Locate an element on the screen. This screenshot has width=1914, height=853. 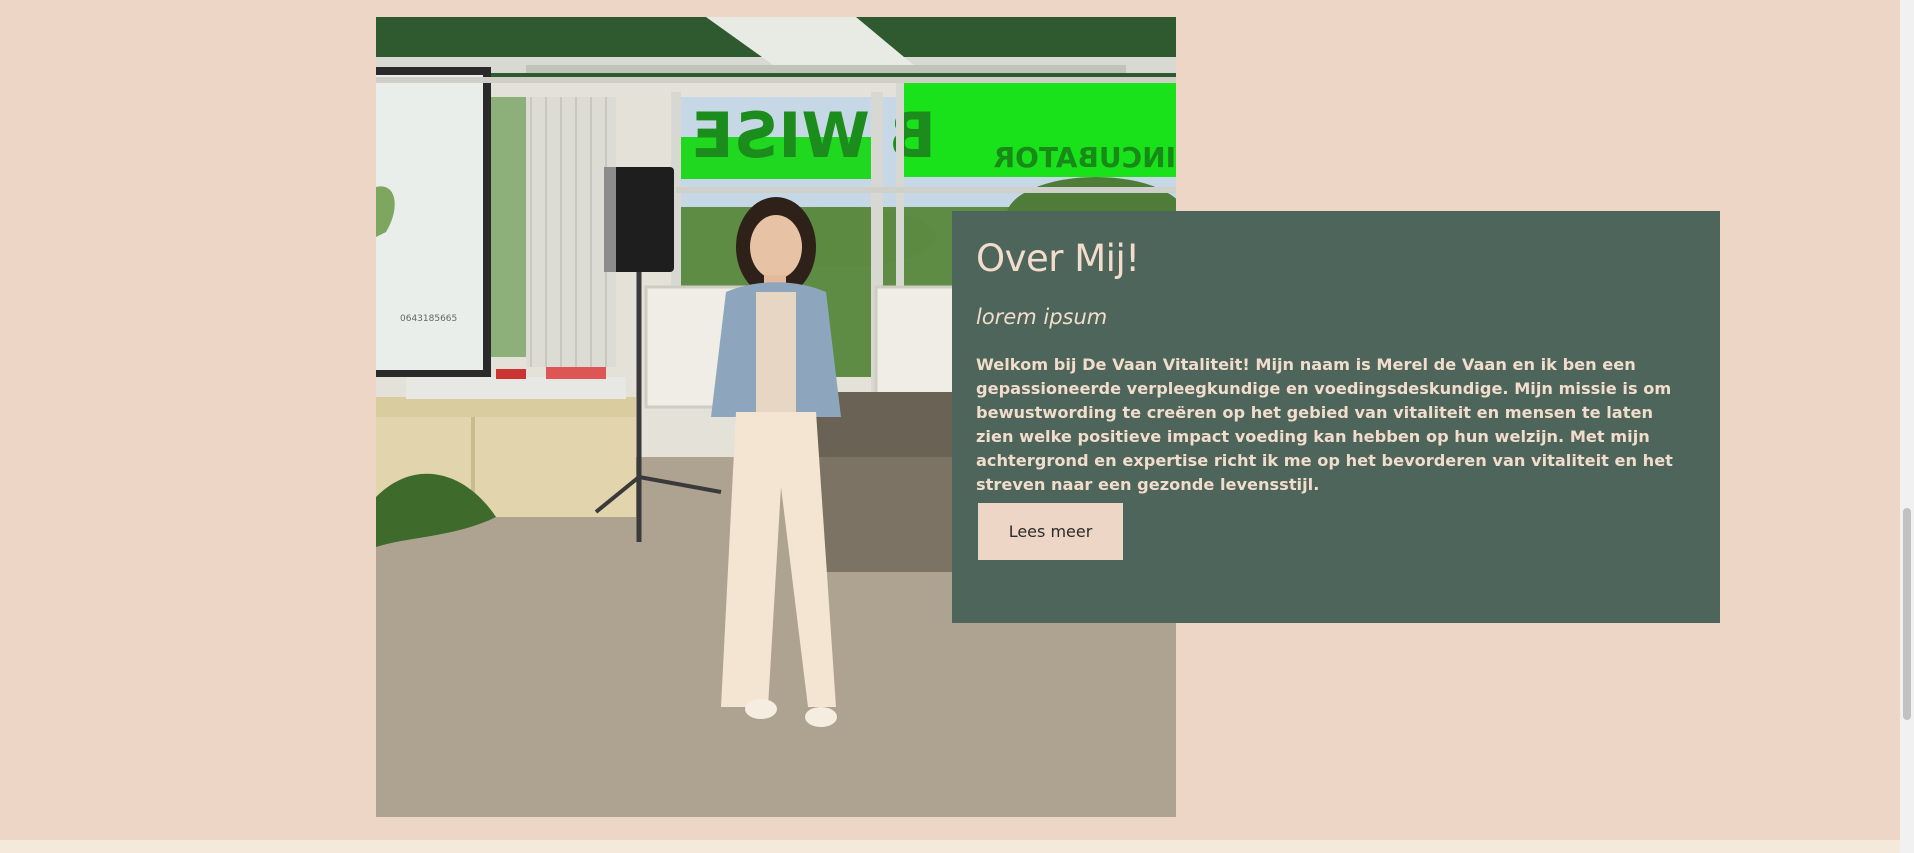
read-more-button: Lees meer is located at coordinates (1050, 531).